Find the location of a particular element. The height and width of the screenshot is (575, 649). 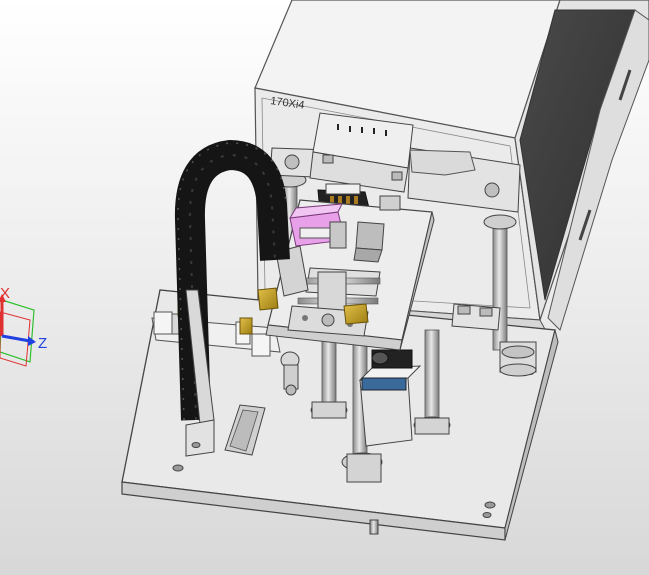

brass-fitting-rail-right is located at coordinates (246, 326).